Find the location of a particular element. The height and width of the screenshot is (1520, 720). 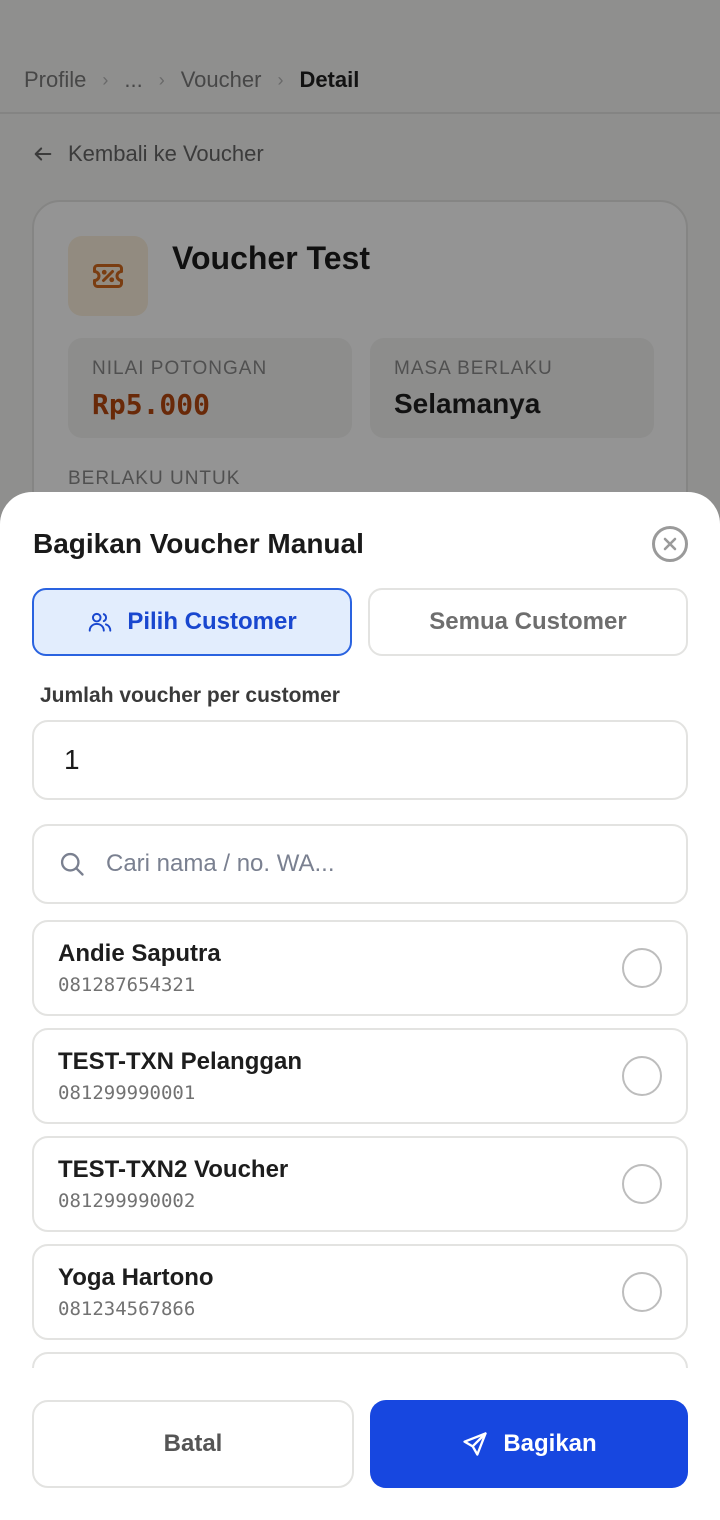

tab-semua-customer: Semua Customer is located at coordinates (528, 622).